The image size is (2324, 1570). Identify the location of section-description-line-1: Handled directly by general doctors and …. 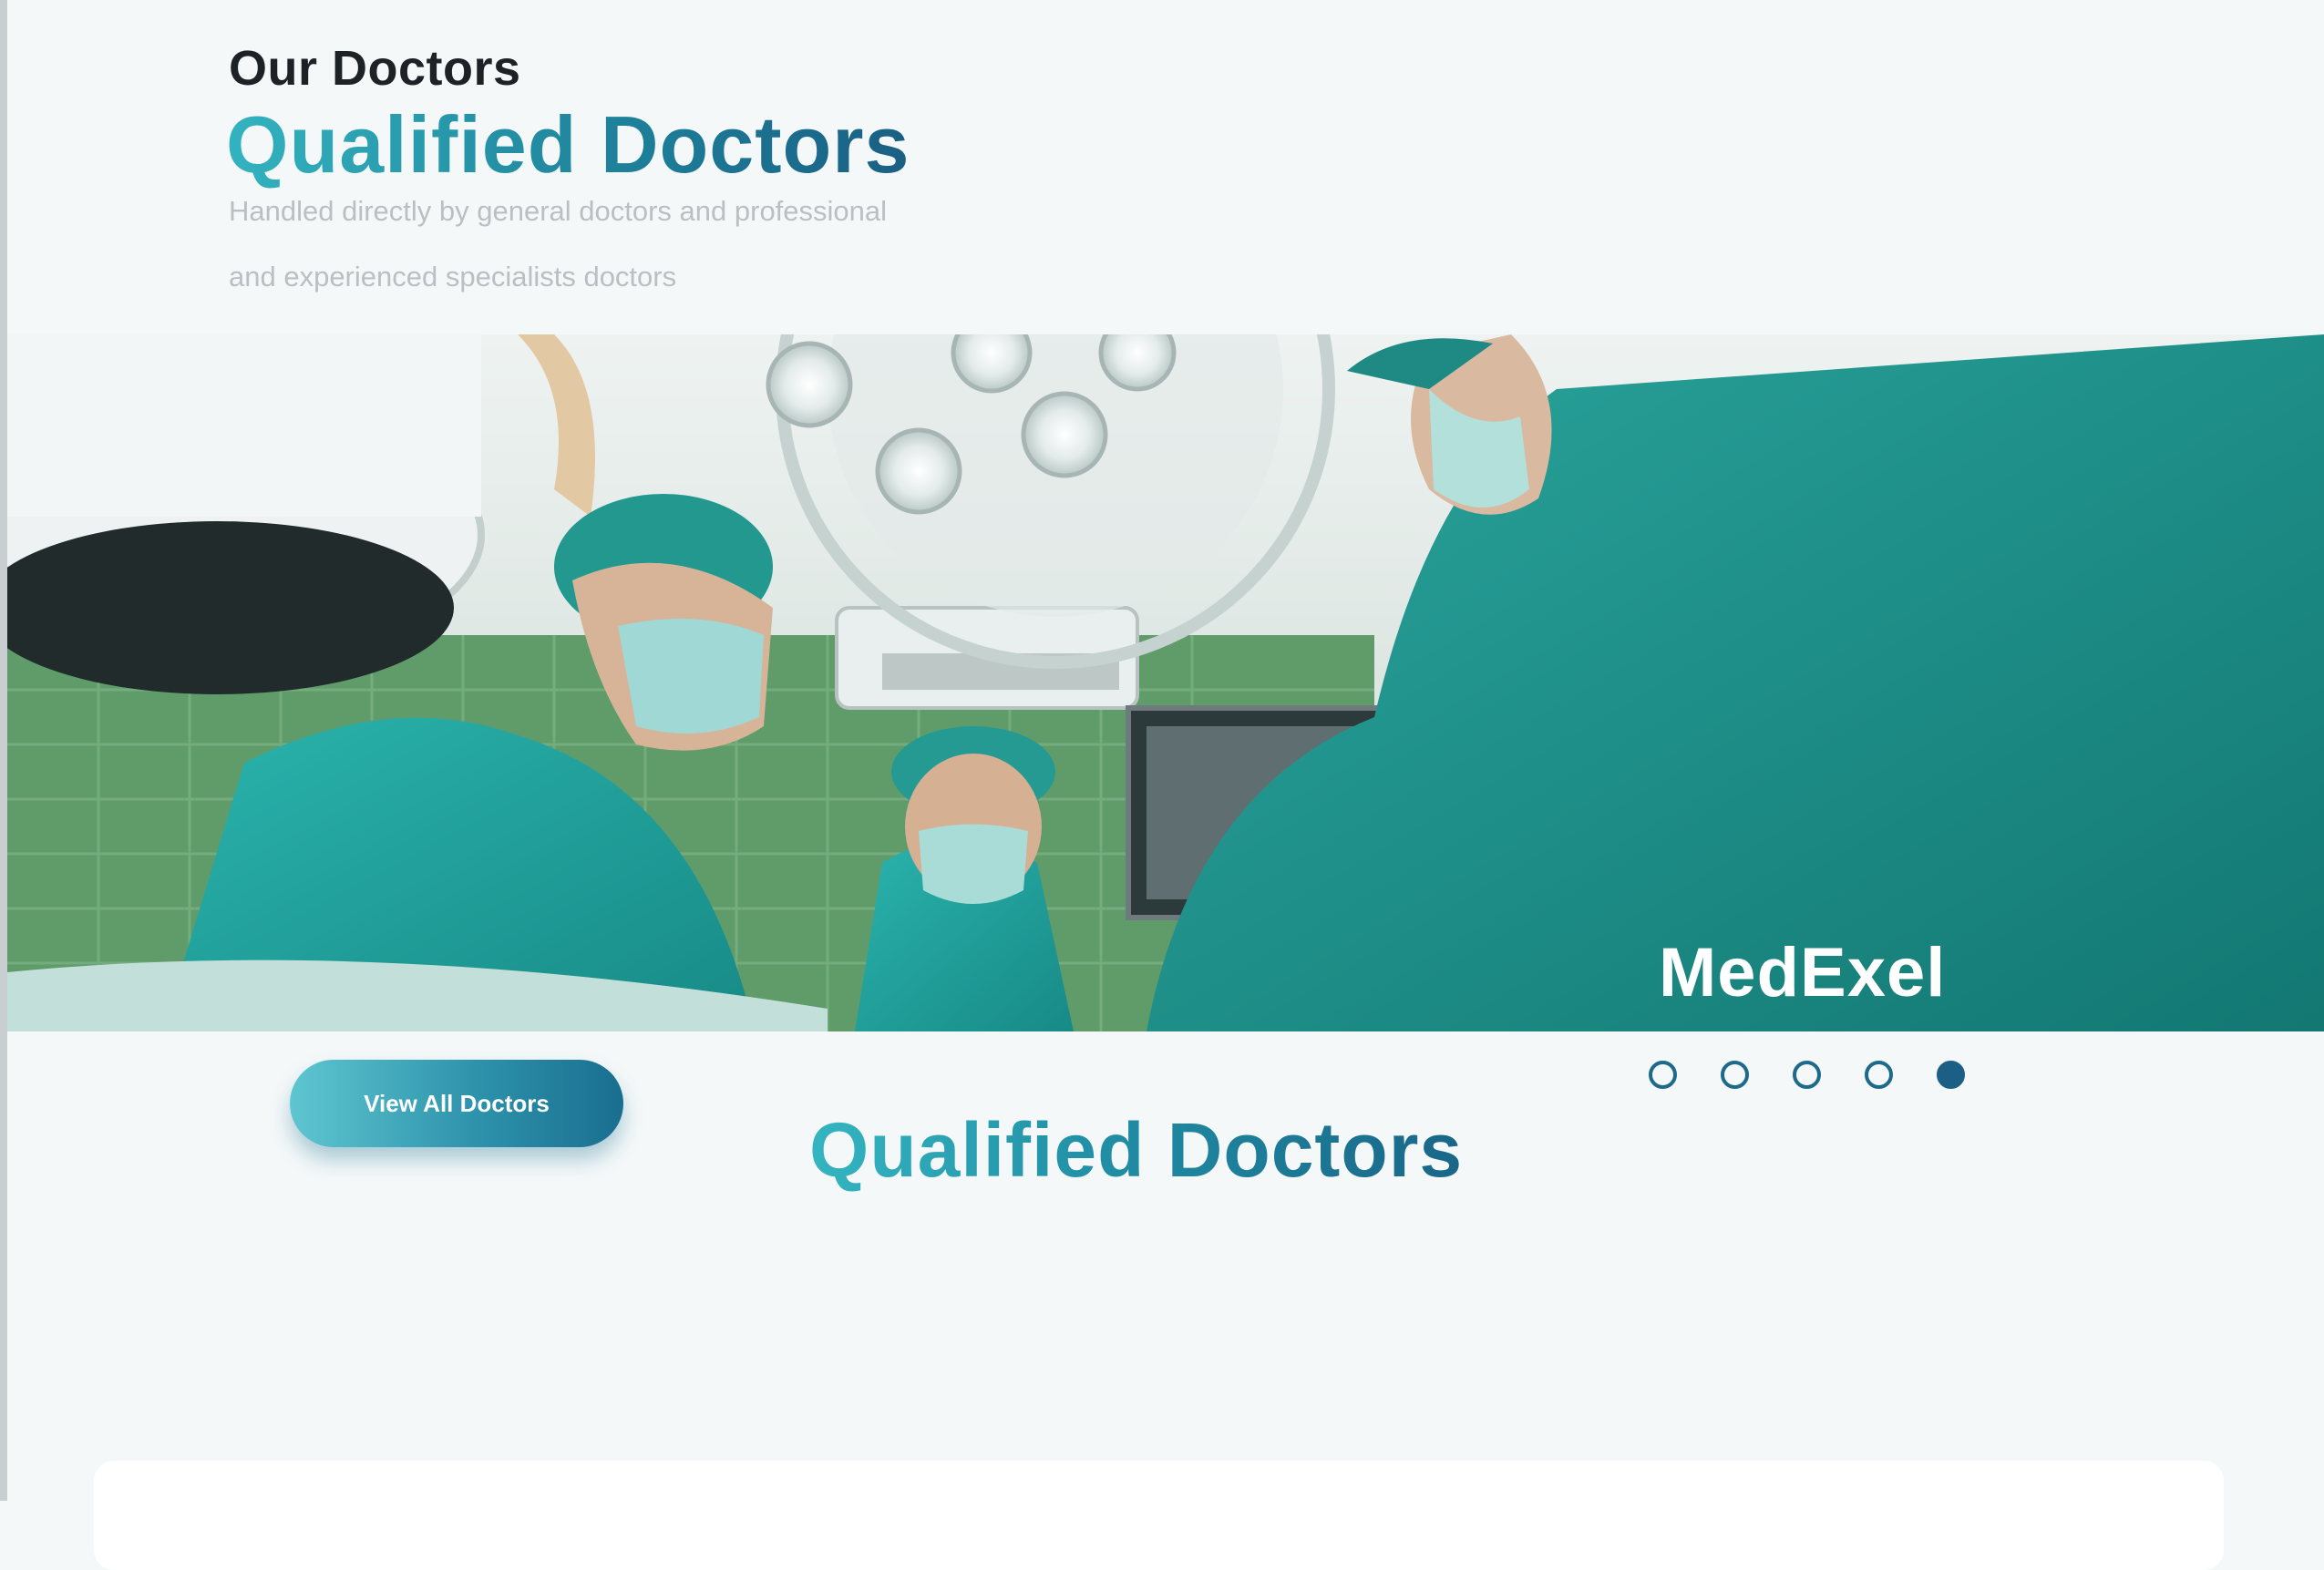
(558, 211).